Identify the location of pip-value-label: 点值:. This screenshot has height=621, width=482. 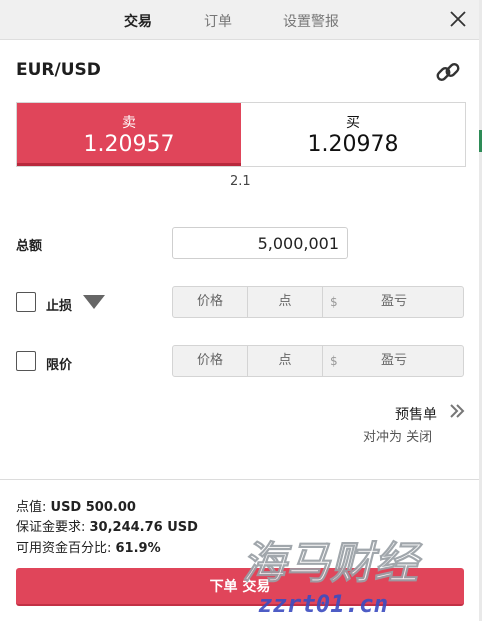
(33, 507).